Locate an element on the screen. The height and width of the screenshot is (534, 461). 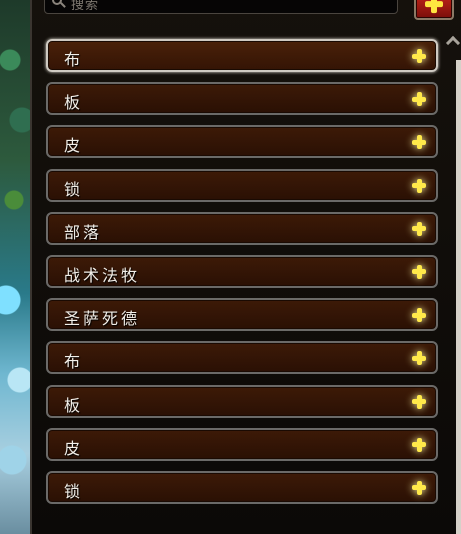
list-item: 圣萨死德 is located at coordinates (242, 315).